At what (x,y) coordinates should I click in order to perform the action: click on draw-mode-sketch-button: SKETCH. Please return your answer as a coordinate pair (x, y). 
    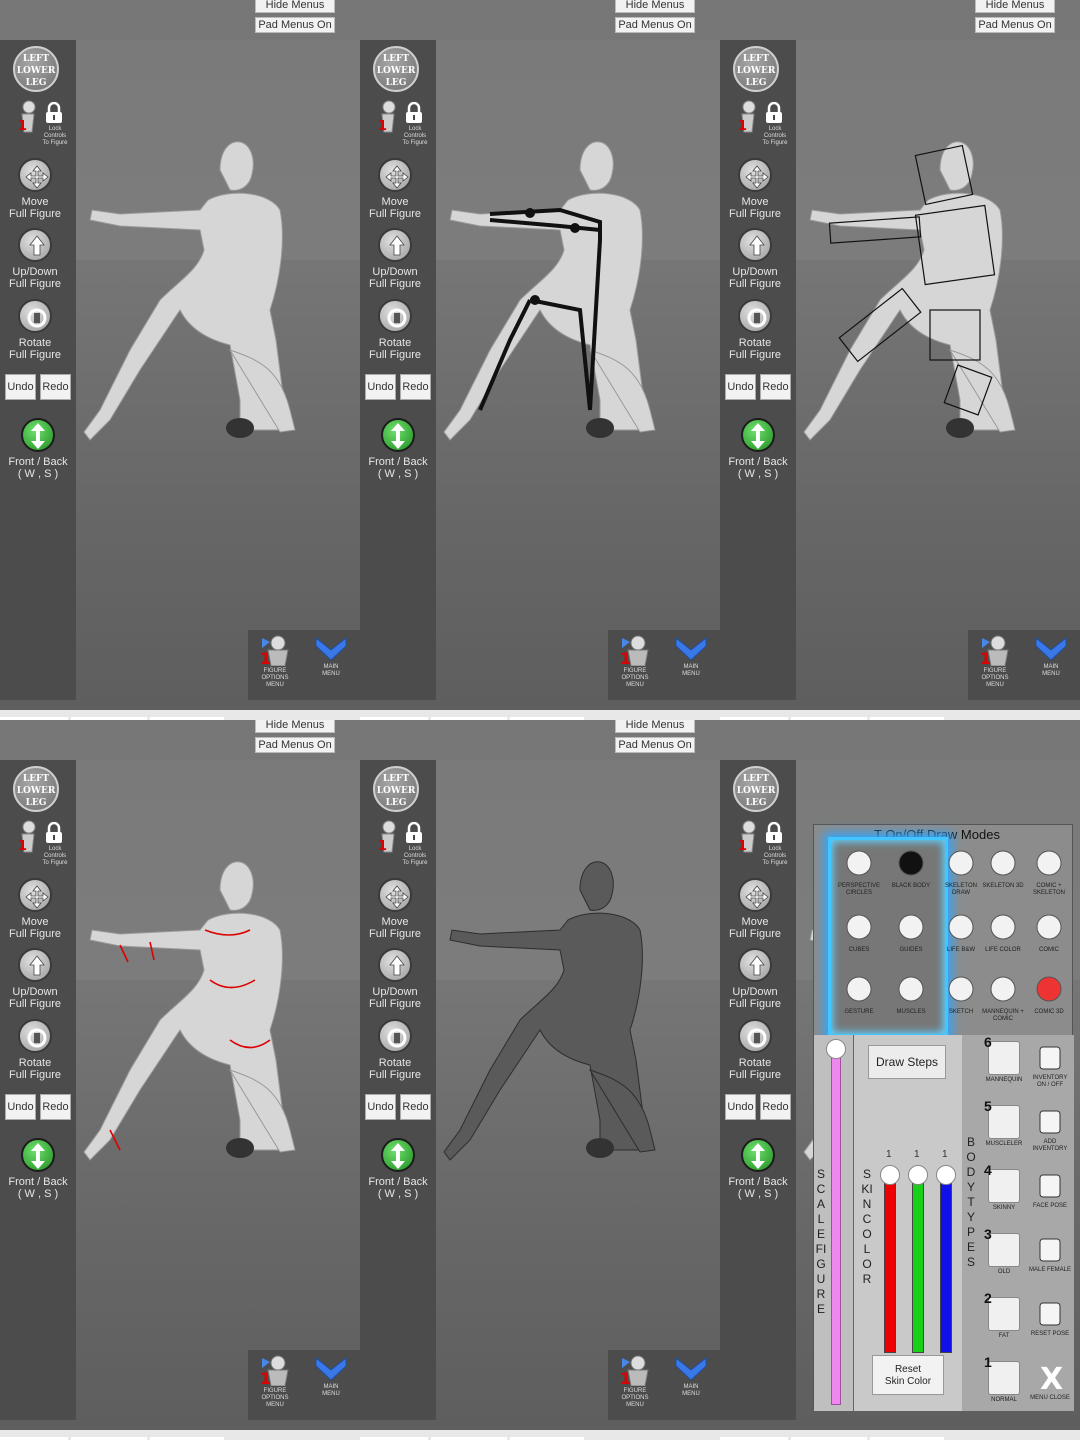
    Looking at the image, I should click on (961, 995).